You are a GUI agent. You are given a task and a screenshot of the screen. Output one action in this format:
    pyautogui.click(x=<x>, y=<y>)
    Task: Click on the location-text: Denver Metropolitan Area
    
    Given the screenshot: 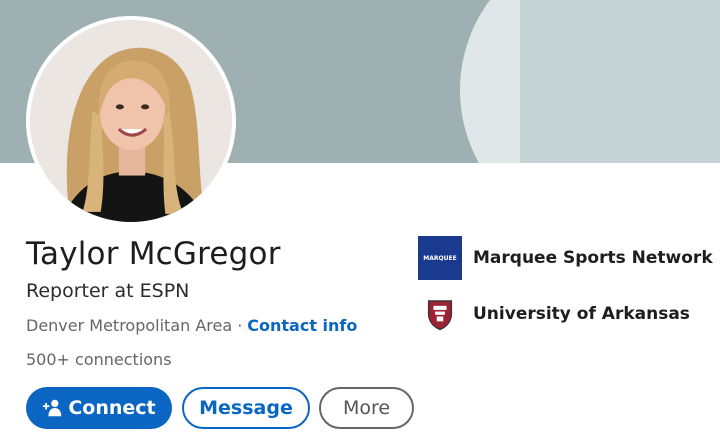 What is the action you would take?
    pyautogui.click(x=129, y=325)
    